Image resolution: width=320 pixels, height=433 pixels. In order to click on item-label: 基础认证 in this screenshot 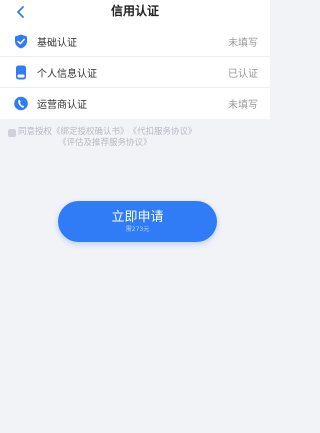, I will do `click(57, 43)`.